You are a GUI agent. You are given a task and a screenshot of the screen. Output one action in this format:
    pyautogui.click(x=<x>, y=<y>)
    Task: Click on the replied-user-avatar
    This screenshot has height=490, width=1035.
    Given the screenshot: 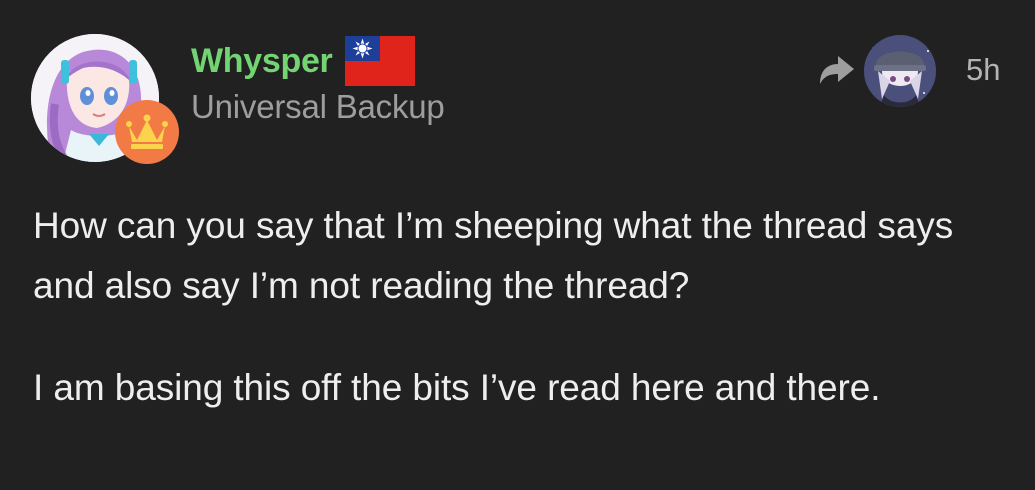 What is the action you would take?
    pyautogui.click(x=900, y=71)
    